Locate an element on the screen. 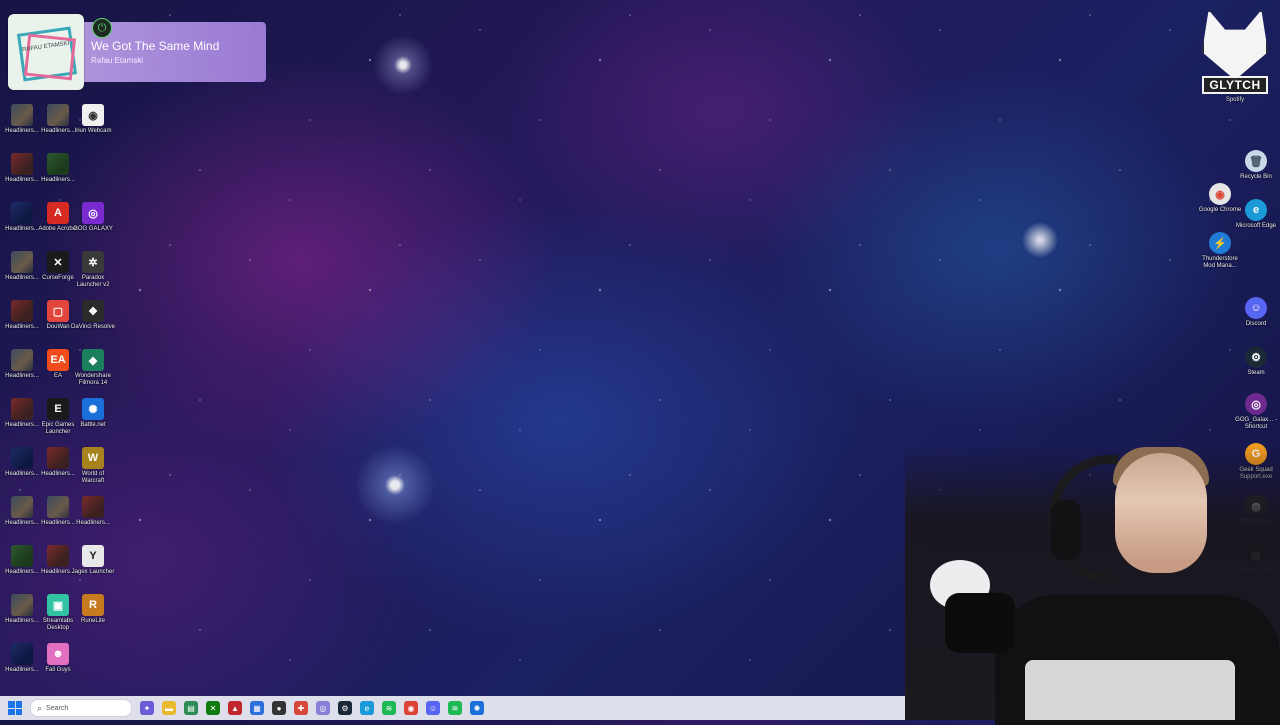 The width and height of the screenshot is (1280, 725). taskbar-obs-icon: ● is located at coordinates (279, 708).